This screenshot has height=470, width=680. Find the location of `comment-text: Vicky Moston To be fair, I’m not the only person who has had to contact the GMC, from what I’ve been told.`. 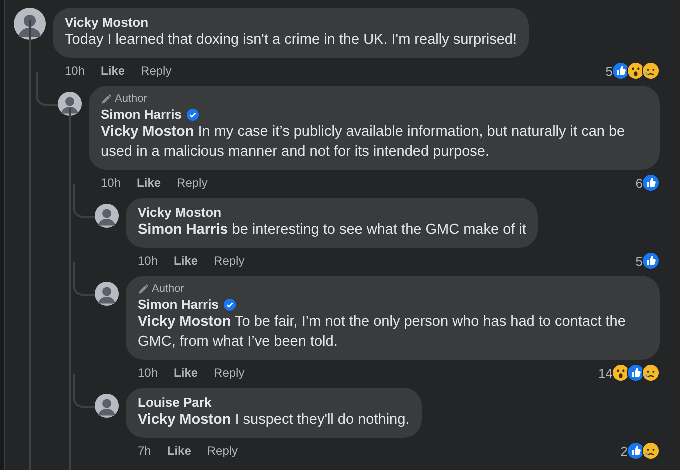

comment-text: Vicky Moston To be fair, I’m not the only person who has had to contact the GMC, from what I’ve been told. is located at coordinates (382, 332).